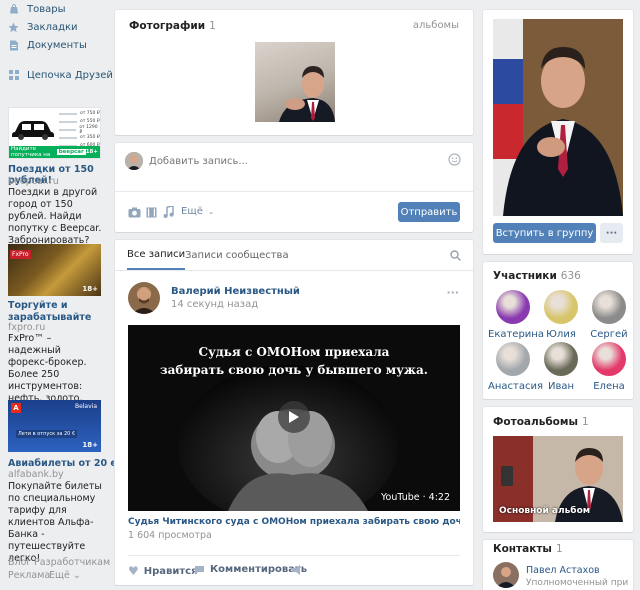 The width and height of the screenshot is (640, 590). Describe the element at coordinates (561, 367) in the screenshot. I see `member-item: Иван` at that location.